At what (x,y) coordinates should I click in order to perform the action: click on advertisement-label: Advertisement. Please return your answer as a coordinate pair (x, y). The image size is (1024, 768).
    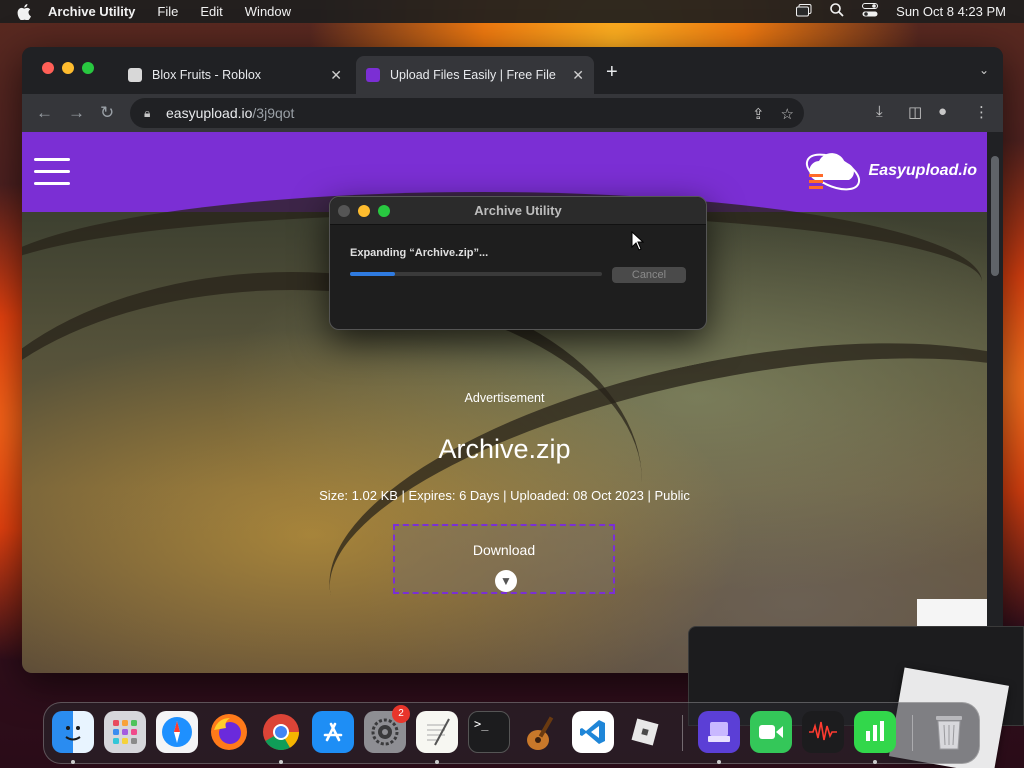
    Looking at the image, I should click on (504, 398).